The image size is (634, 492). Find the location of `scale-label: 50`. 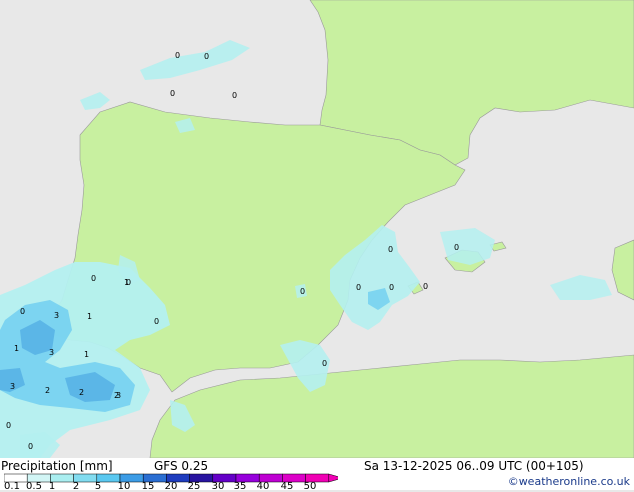

scale-label: 50 is located at coordinates (310, 486).